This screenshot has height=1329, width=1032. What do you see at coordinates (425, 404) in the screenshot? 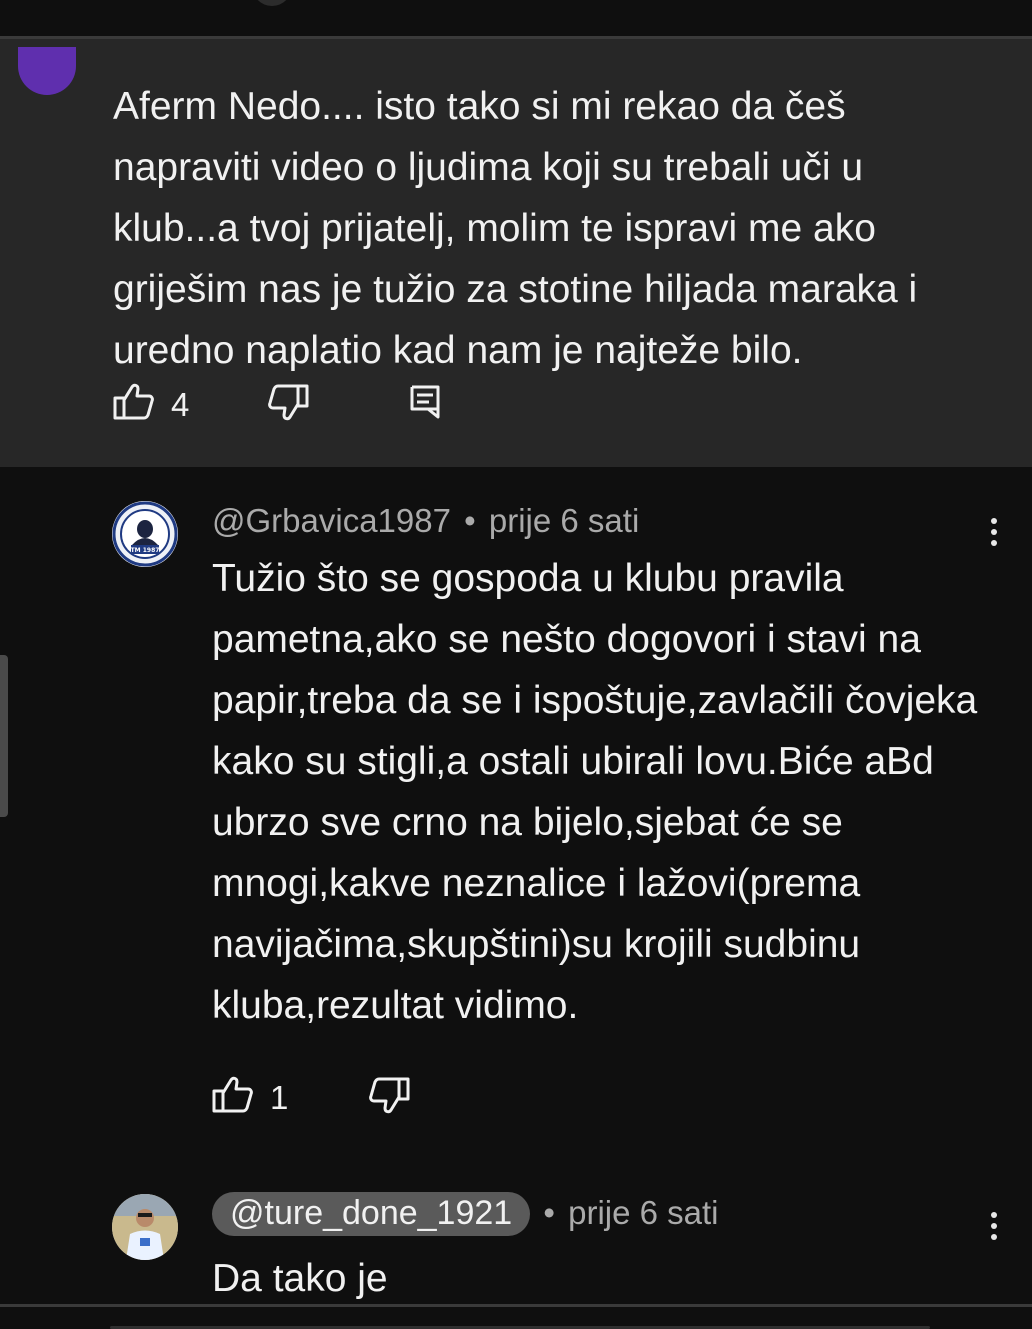
I see `reply-icon` at bounding box center [425, 404].